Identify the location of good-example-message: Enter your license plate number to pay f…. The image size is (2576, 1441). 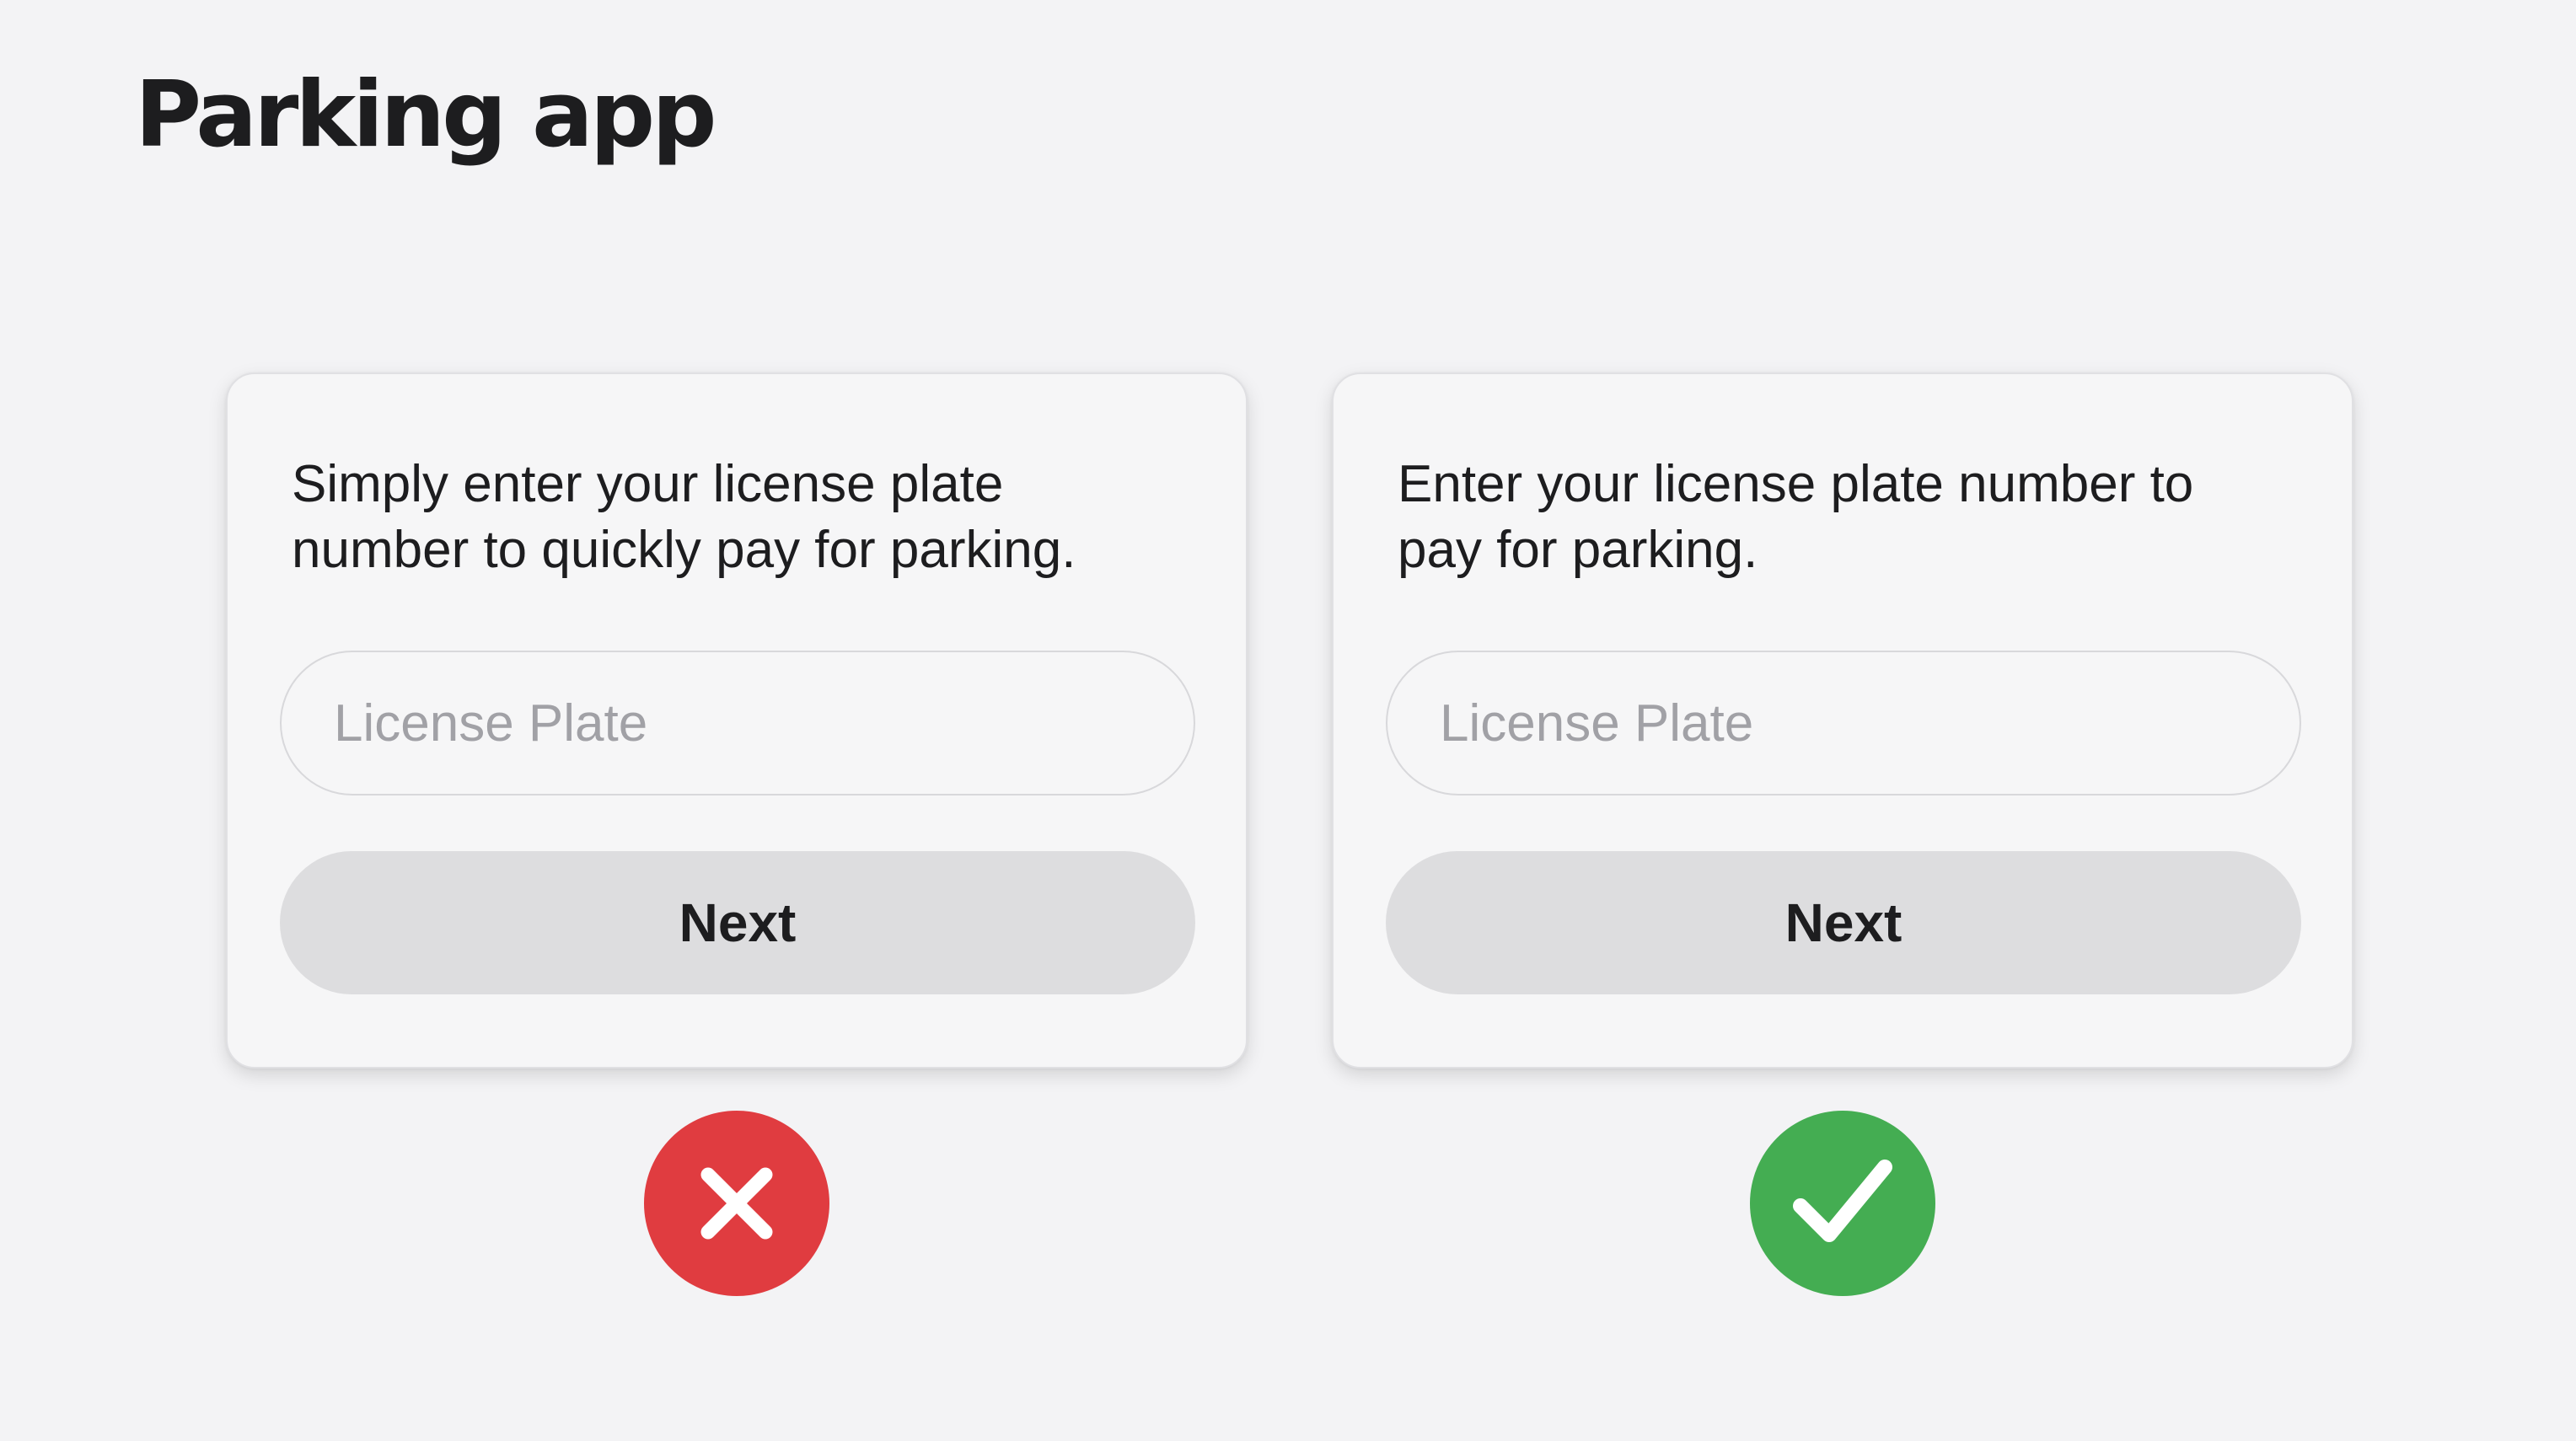
(1796, 517).